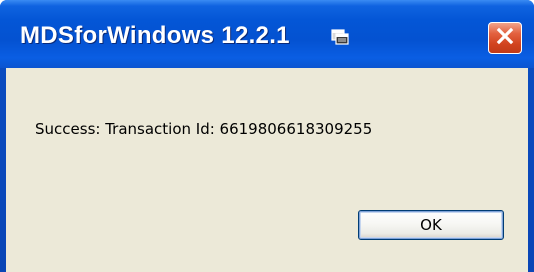 The image size is (534, 272). Describe the element at coordinates (340, 37) in the screenshot. I see `window-restore-icon` at that location.